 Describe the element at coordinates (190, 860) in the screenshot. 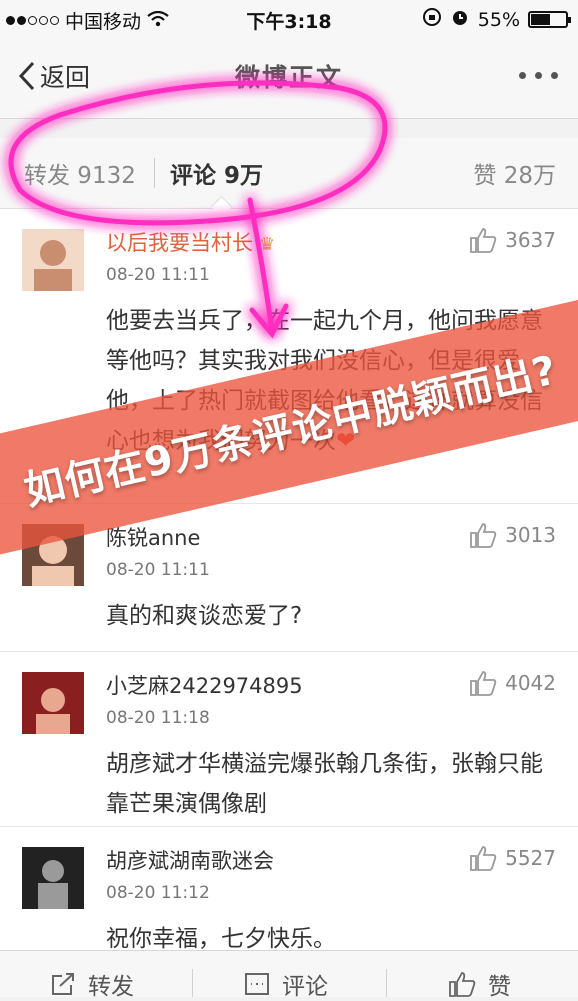

I see `comment-username: 胡彦斌湖南歌迷会` at that location.